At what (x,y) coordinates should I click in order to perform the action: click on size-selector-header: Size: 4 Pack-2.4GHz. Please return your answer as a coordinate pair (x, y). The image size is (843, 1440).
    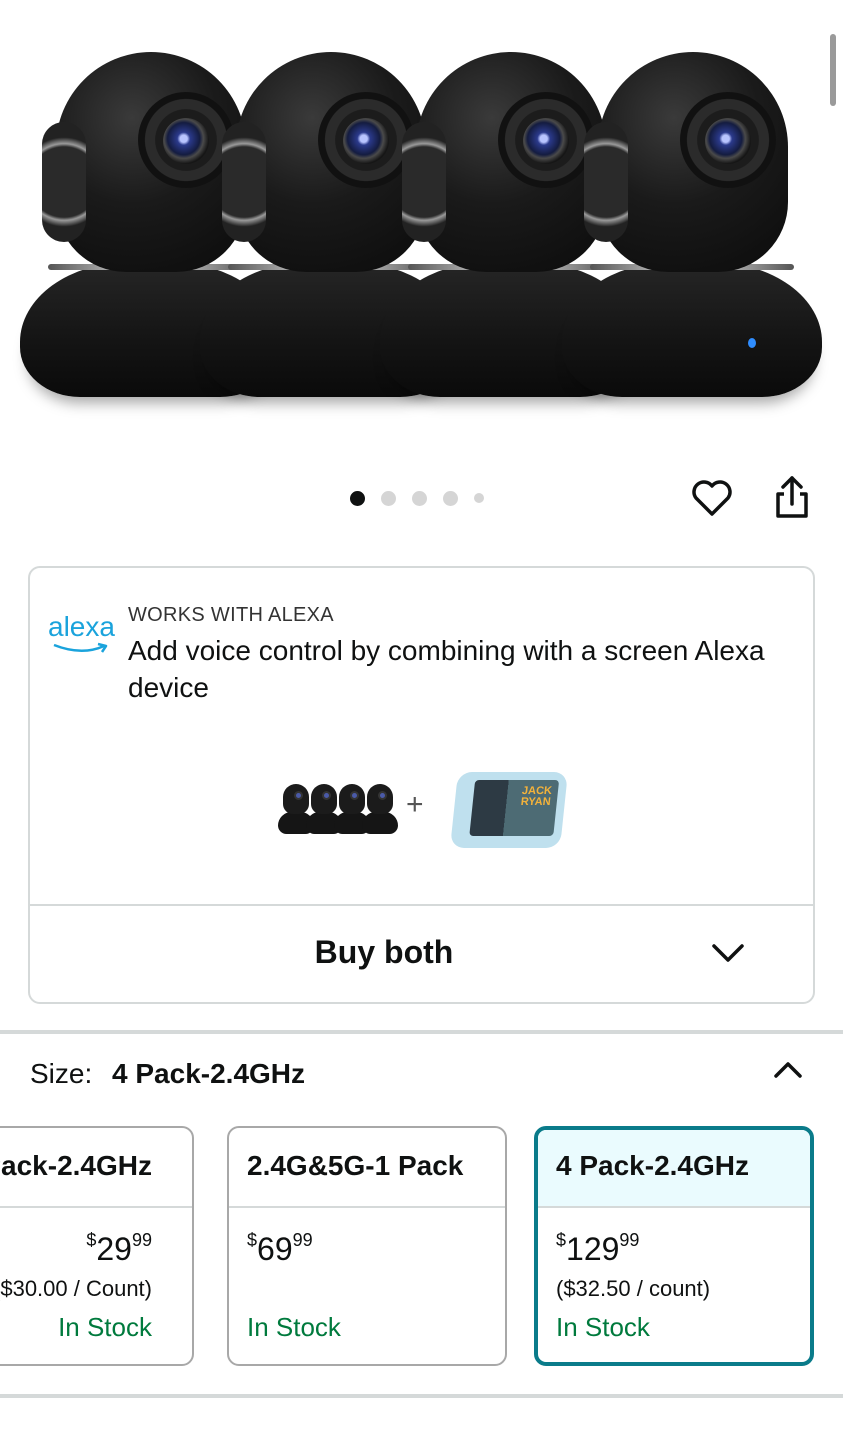
    Looking at the image, I should click on (167, 1074).